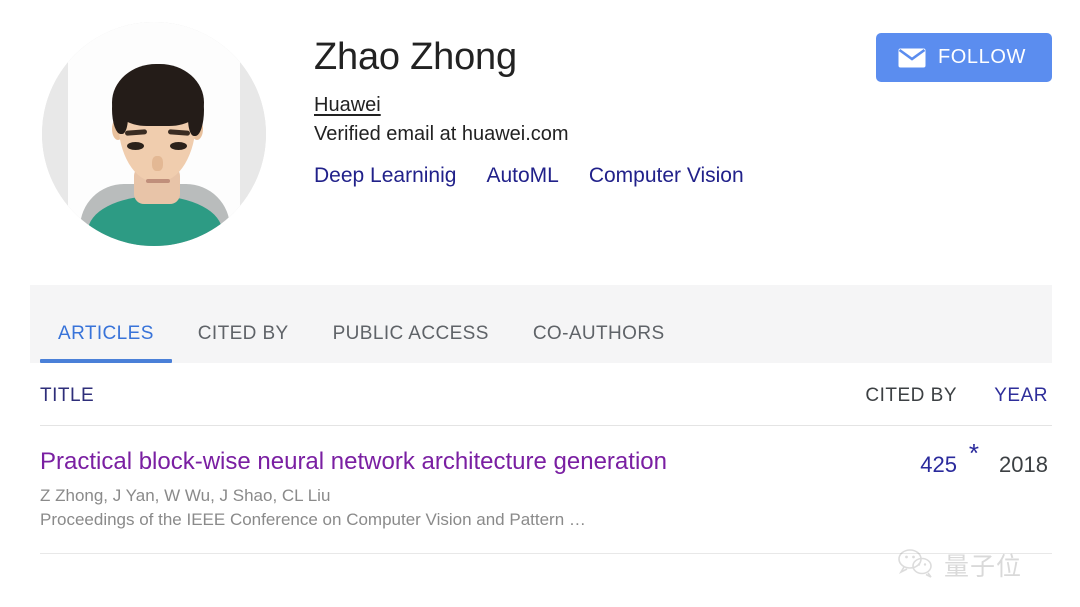 This screenshot has height=607, width=1080. I want to click on avatar, so click(154, 134).